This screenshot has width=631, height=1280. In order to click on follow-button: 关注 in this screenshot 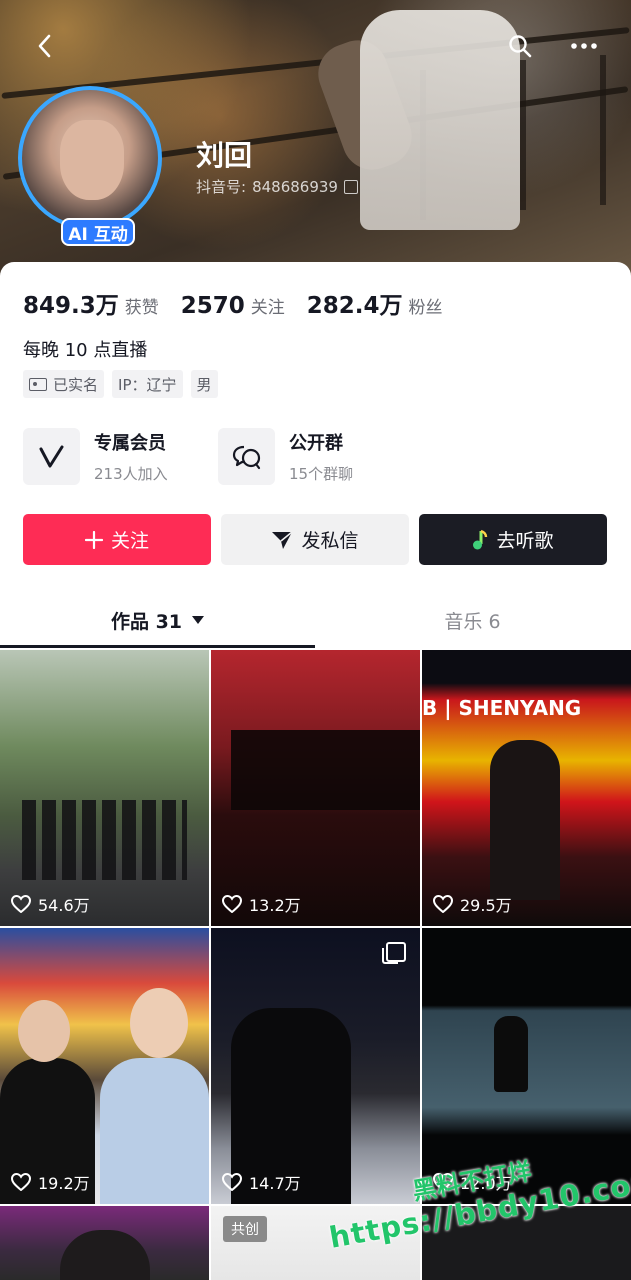, I will do `click(117, 539)`.